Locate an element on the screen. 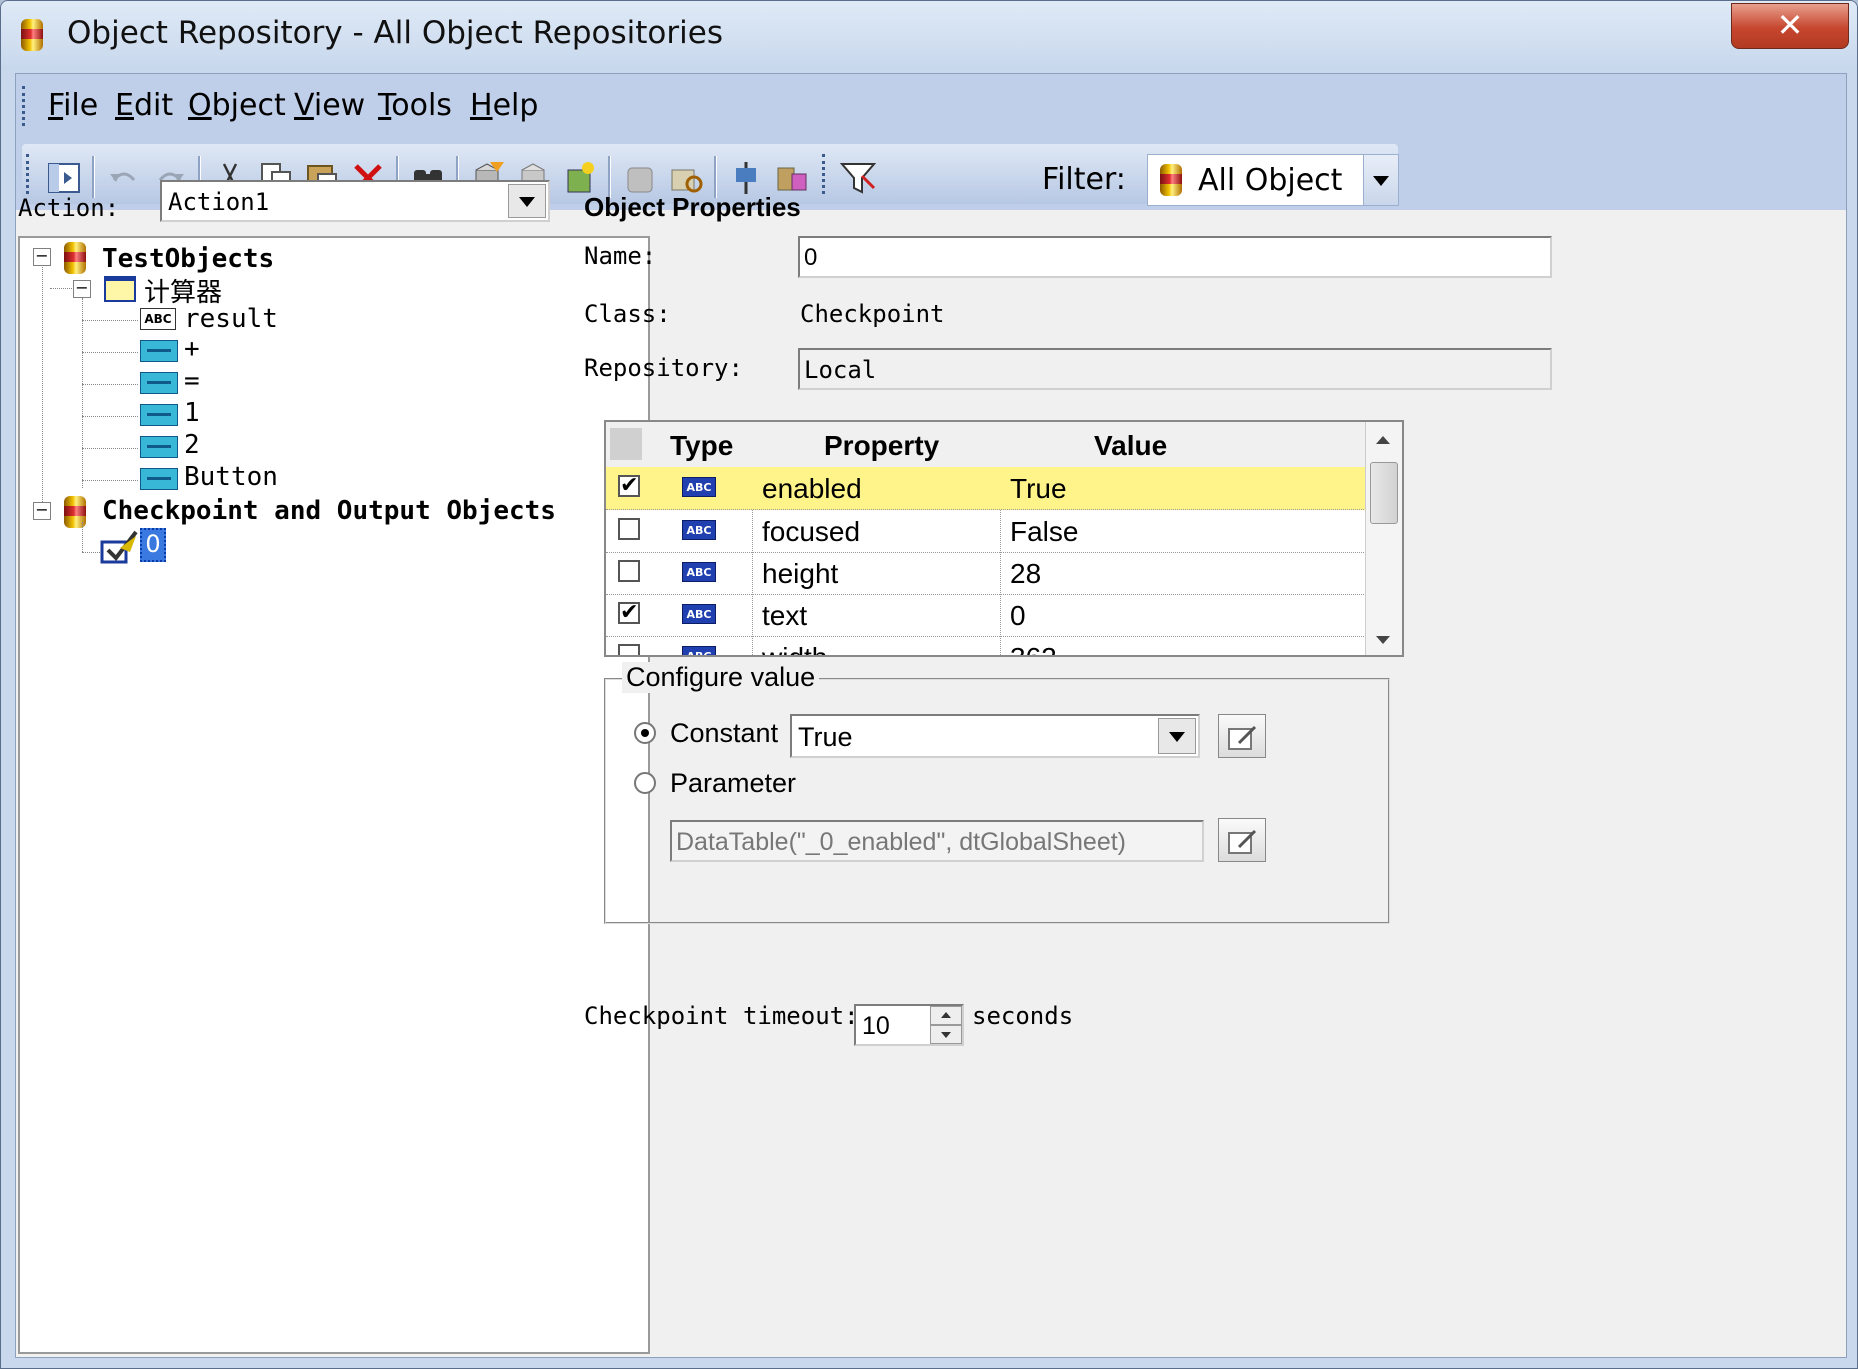 The width and height of the screenshot is (1858, 1369). close-button: ✕ is located at coordinates (1790, 26).